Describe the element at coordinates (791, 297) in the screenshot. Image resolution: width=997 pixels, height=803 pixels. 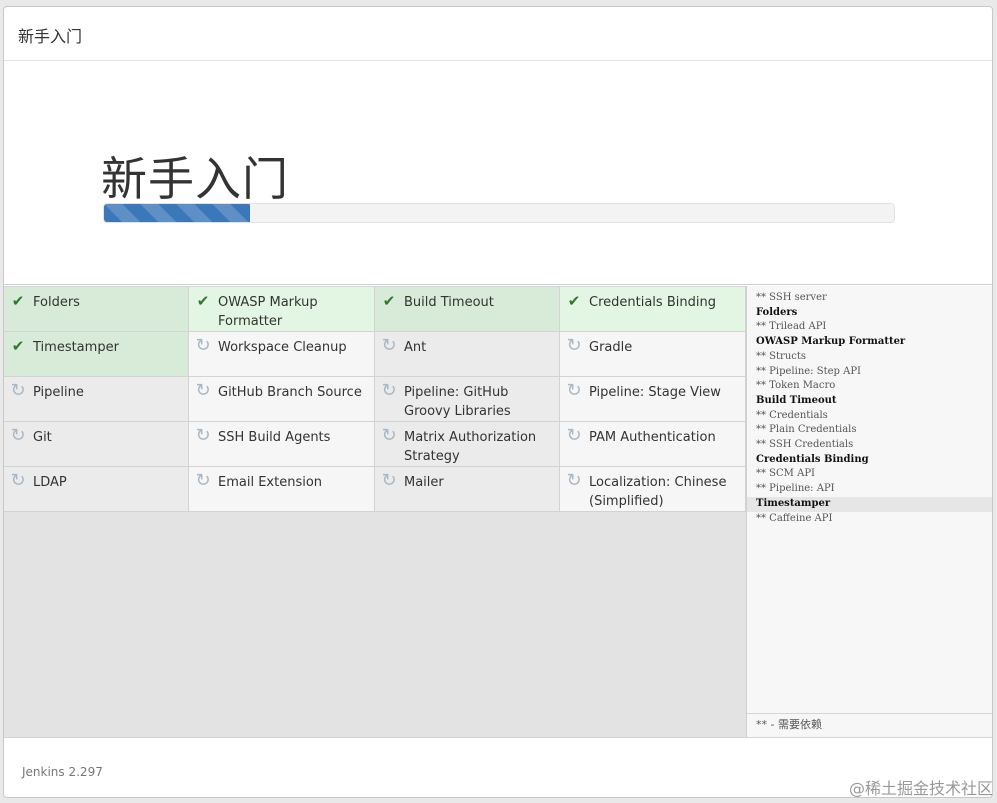
I see `log-line: ** SSH server` at that location.